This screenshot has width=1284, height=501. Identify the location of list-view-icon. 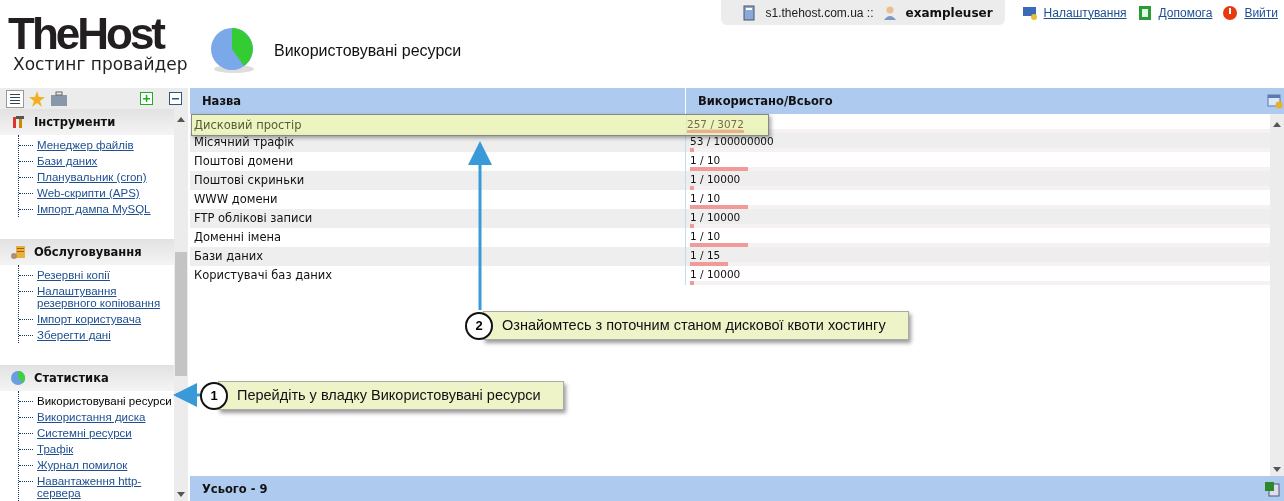
(15, 98).